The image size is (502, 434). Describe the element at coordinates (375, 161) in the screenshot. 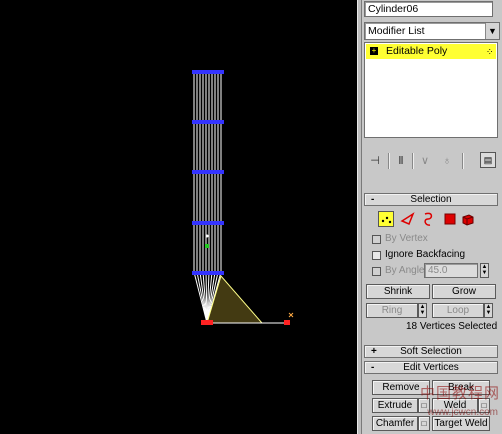

I see `pin-stack-icon: ⊣` at that location.